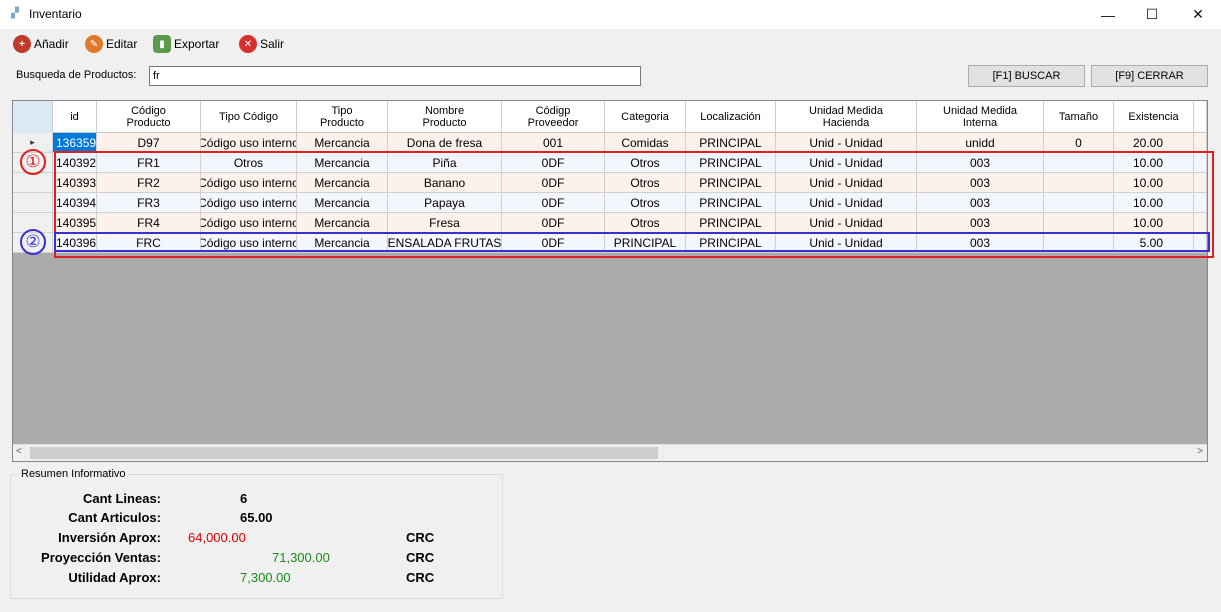 The height and width of the screenshot is (612, 1221). Describe the element at coordinates (1154, 243) in the screenshot. I see `cell-existencia: 5.00` at that location.